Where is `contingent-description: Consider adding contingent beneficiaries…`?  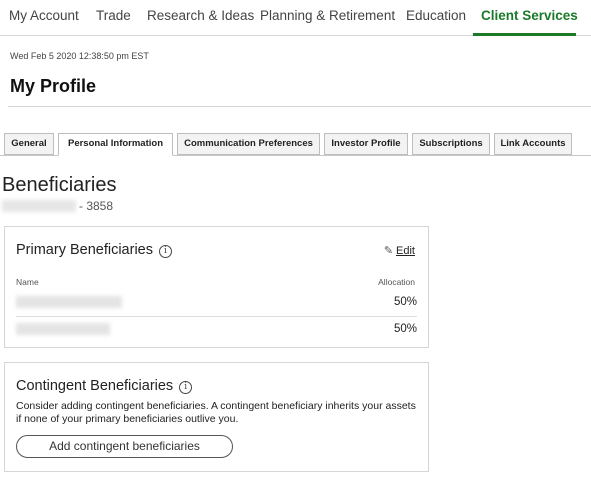 contingent-description: Consider adding contingent beneficiaries… is located at coordinates (216, 412).